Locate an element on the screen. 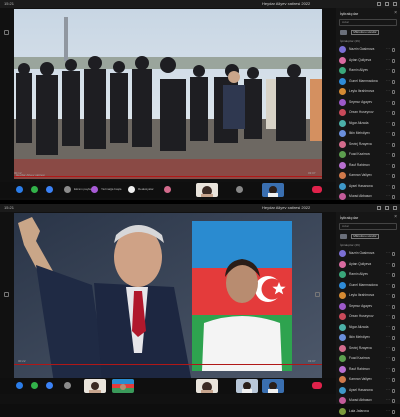 This screenshot has width=400, height=417. video-progress is located at coordinates (168, 364).